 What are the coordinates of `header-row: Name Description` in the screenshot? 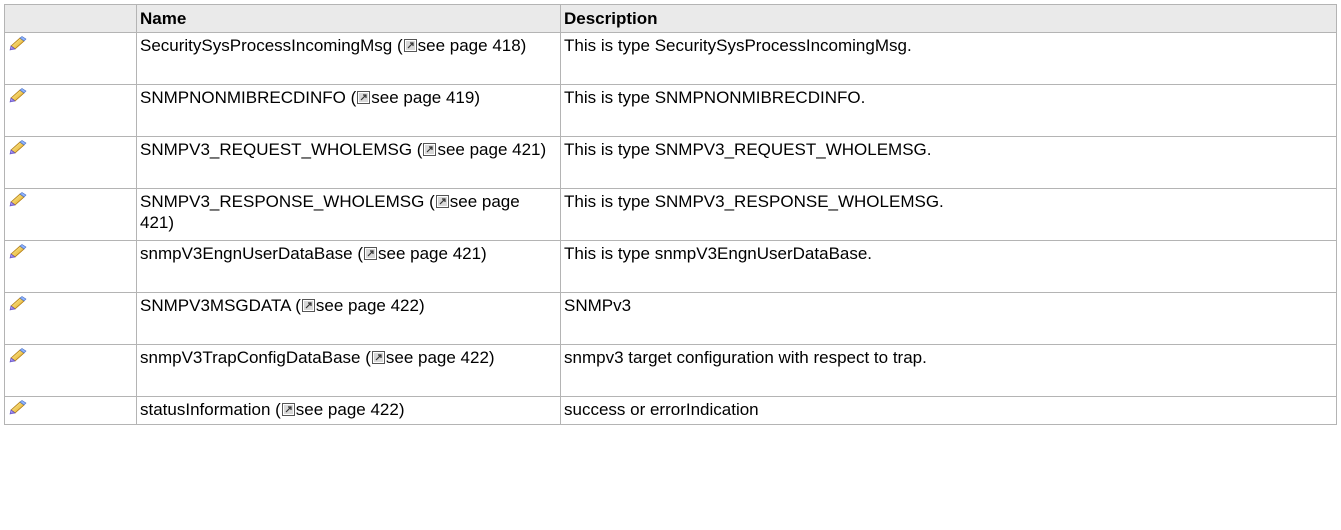 It's located at (670, 18).